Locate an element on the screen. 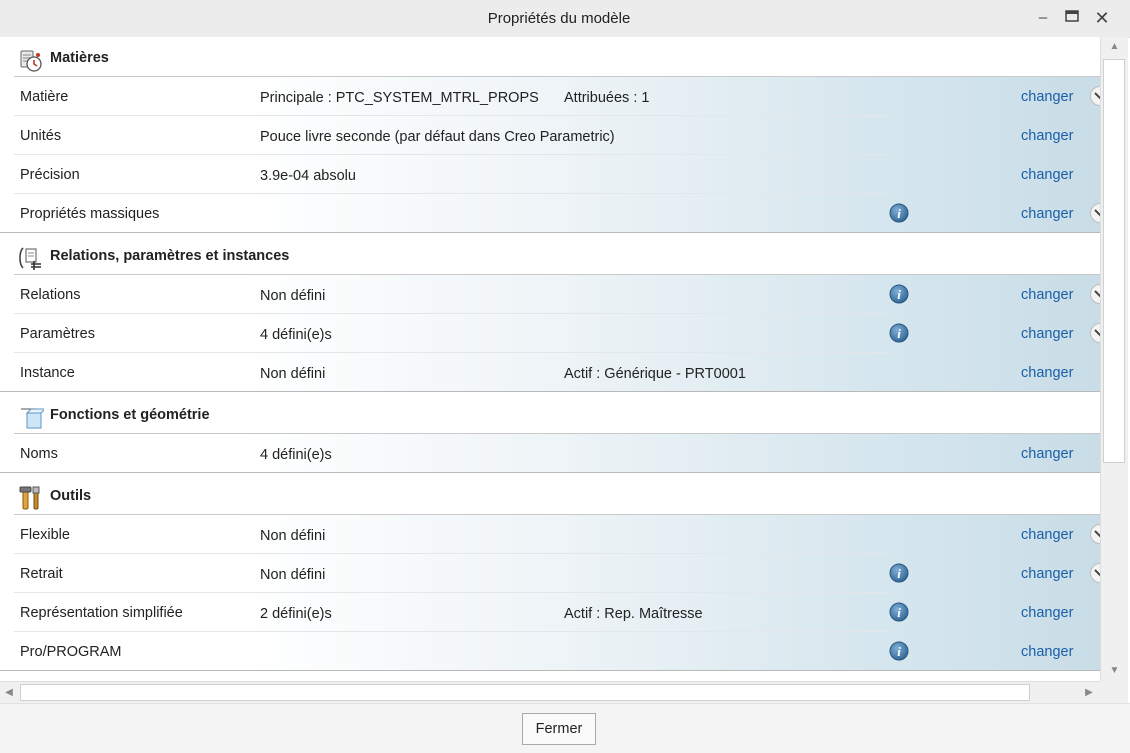 The height and width of the screenshot is (753, 1130). property-label: Précision is located at coordinates (50, 175).